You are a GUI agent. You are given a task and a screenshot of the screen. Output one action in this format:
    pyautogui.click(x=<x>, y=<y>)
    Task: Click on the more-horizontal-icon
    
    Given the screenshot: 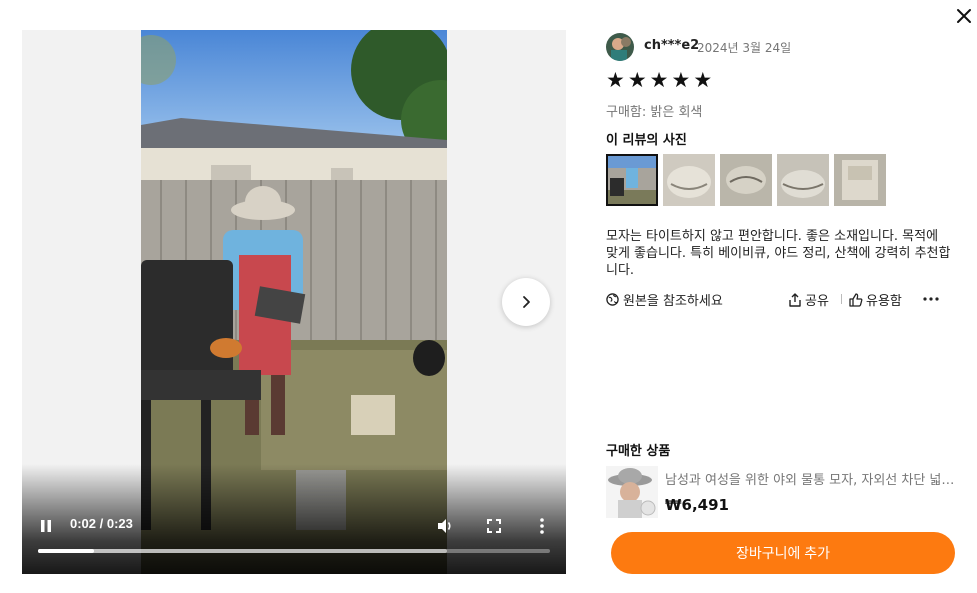 What is the action you would take?
    pyautogui.click(x=931, y=299)
    